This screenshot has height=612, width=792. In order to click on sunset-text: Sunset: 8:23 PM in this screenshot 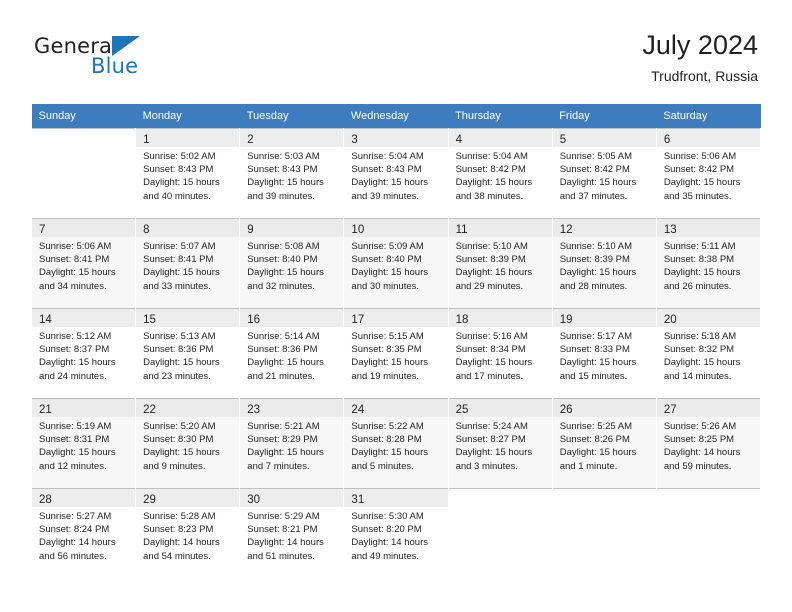, I will do `click(178, 530)`.